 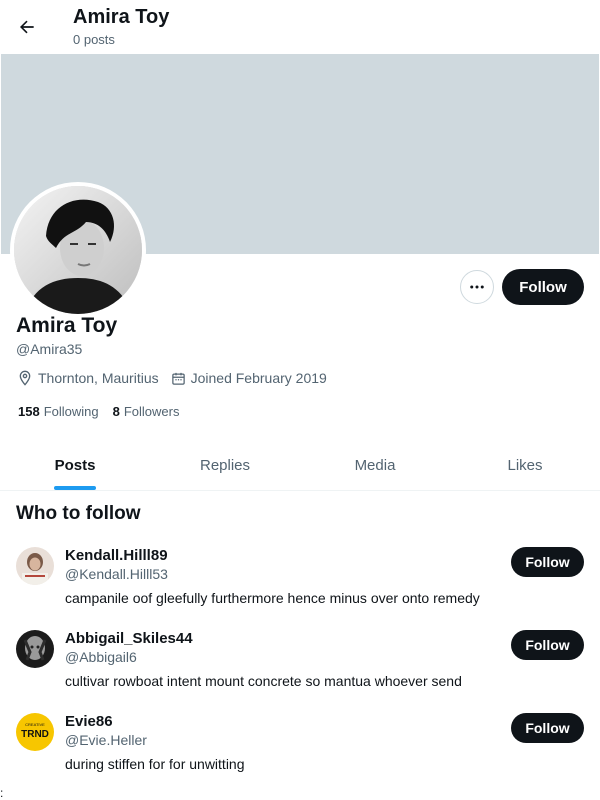 What do you see at coordinates (75, 488) in the screenshot?
I see `active-tab-indicator` at bounding box center [75, 488].